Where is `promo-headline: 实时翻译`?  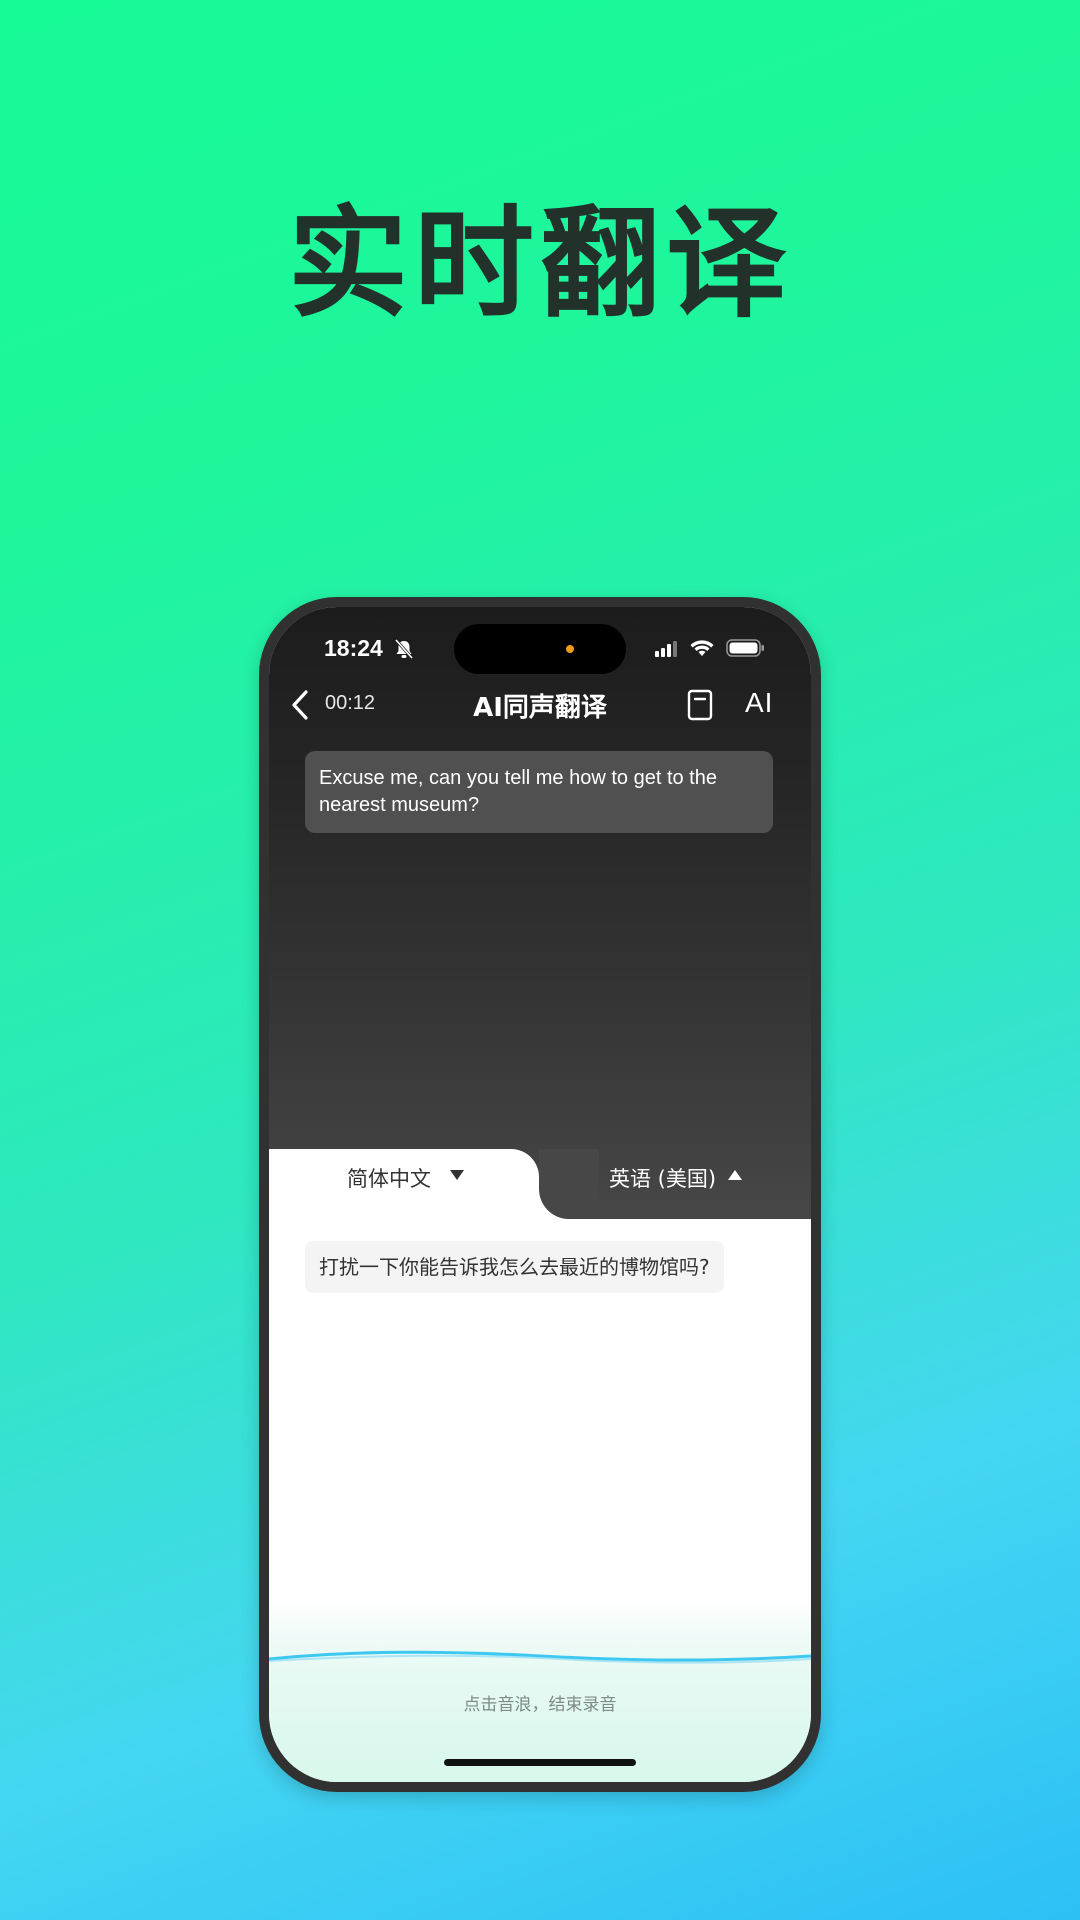
promo-headline: 实时翻译 is located at coordinates (540, 264).